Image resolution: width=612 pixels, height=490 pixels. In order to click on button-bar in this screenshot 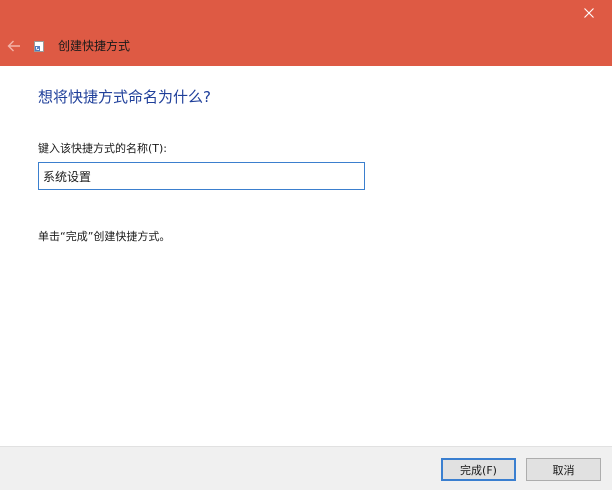, I will do `click(306, 468)`.